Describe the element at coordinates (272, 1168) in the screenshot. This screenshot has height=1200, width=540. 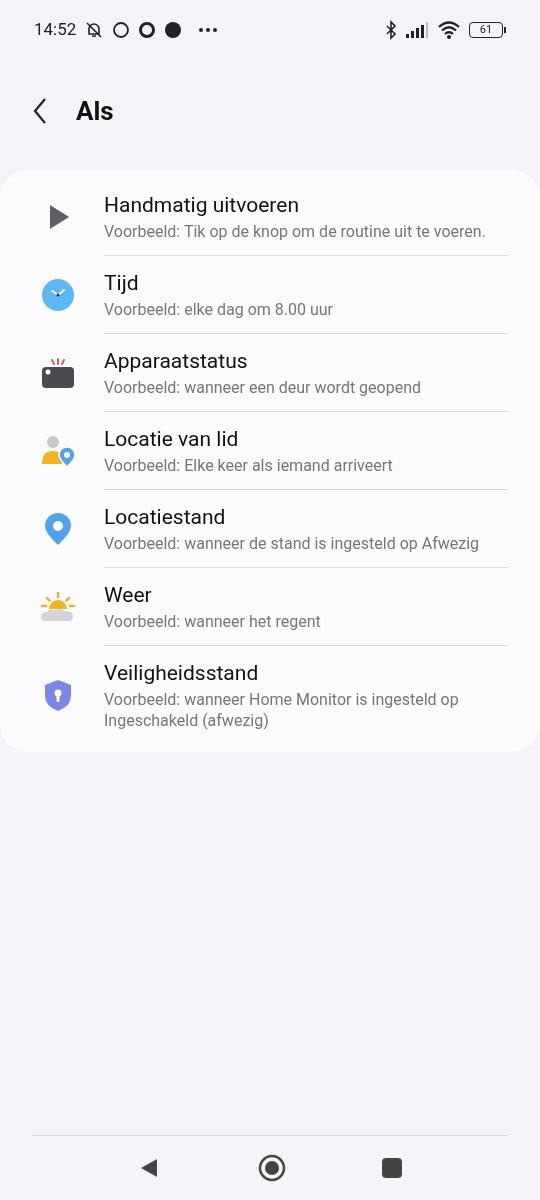
I see `home-nav-button` at that location.